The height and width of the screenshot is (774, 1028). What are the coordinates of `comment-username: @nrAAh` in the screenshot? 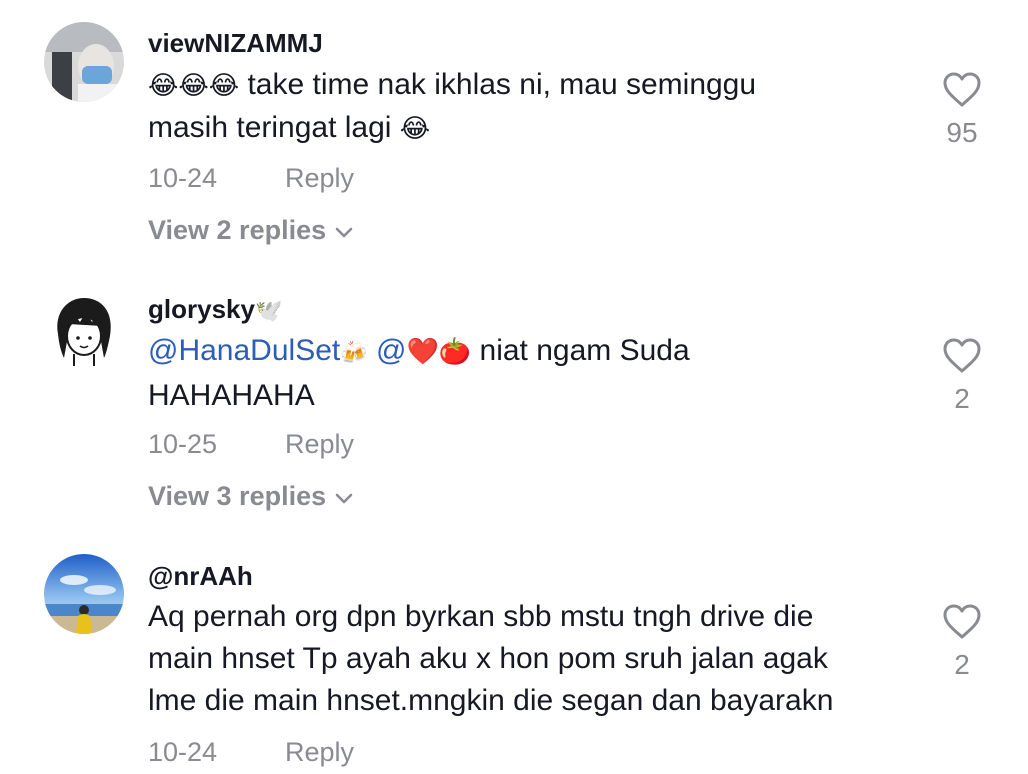 It's located at (200, 576).